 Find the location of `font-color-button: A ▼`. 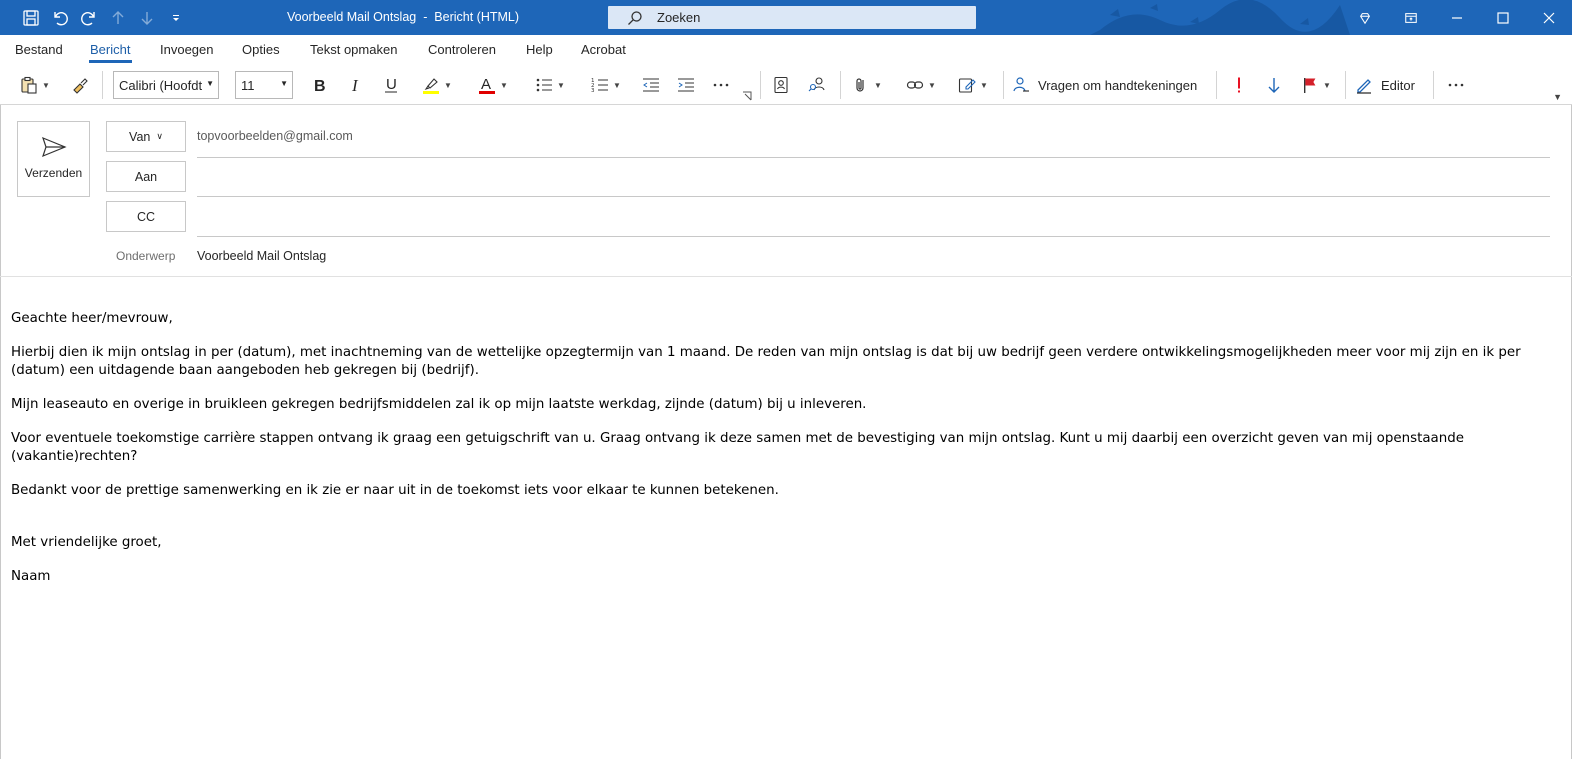

font-color-button: A ▼ is located at coordinates (493, 85).